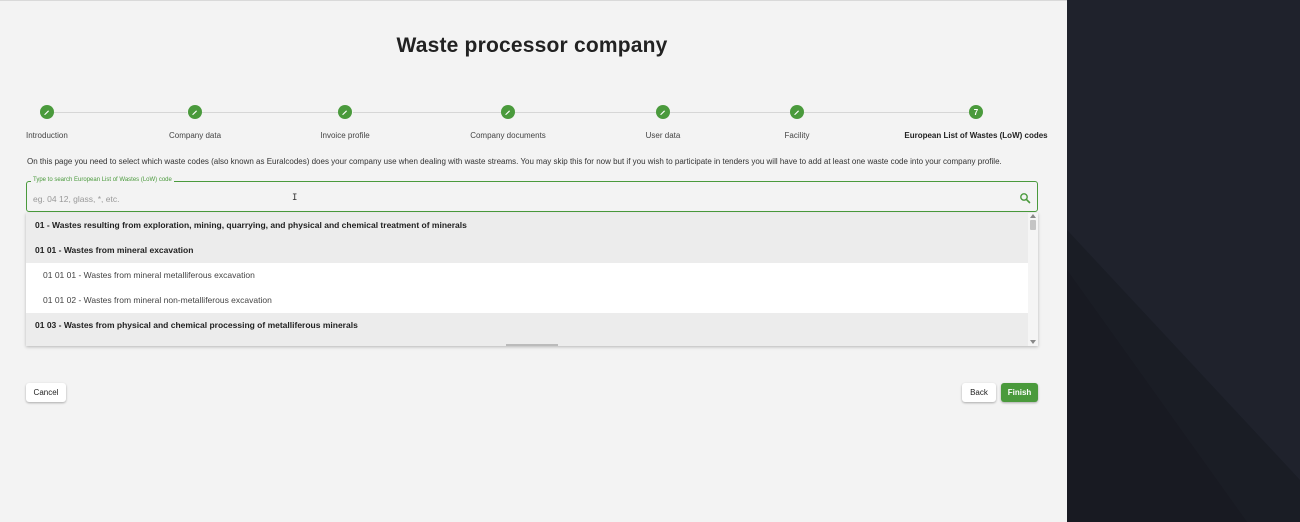 Image resolution: width=1300 pixels, height=522 pixels. What do you see at coordinates (508, 122) in the screenshot?
I see `step-company-documents: Company documents` at bounding box center [508, 122].